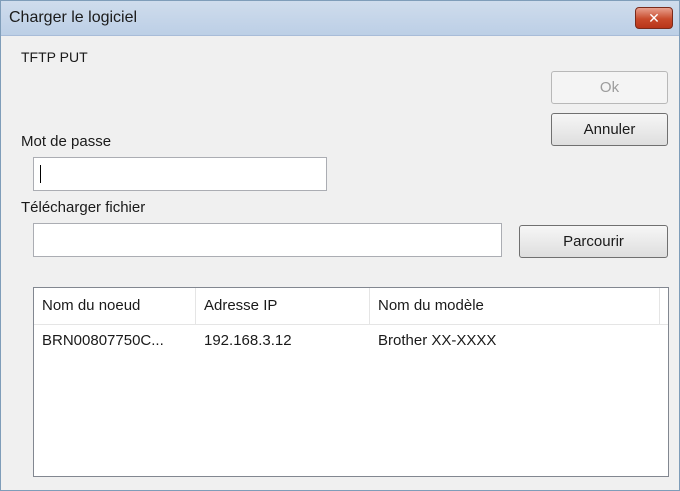 The width and height of the screenshot is (680, 491). Describe the element at coordinates (83, 207) in the screenshot. I see `upload-file-label: Télécharger fichier` at that location.